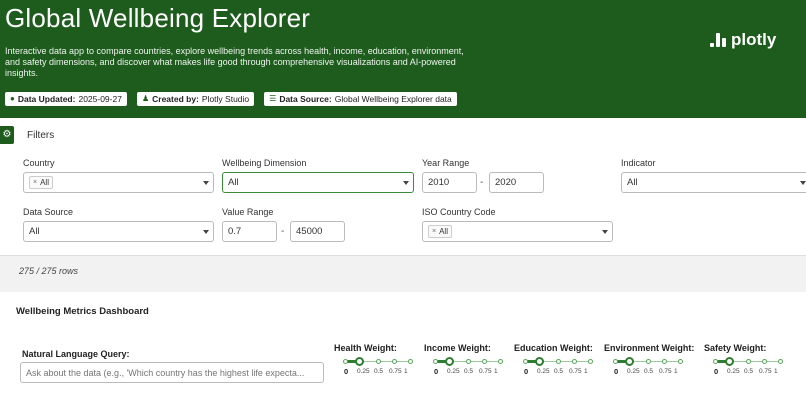 The width and height of the screenshot is (806, 405). Describe the element at coordinates (39, 163) in the screenshot. I see `country-label: Country` at that location.